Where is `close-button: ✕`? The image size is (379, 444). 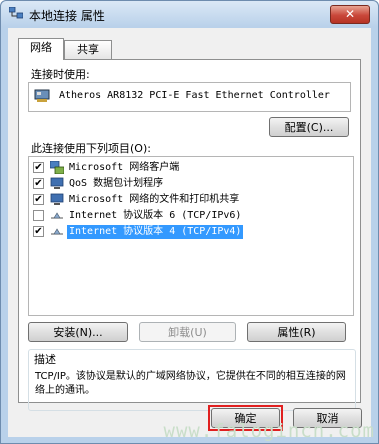
close-button: ✕ is located at coordinates (350, 14).